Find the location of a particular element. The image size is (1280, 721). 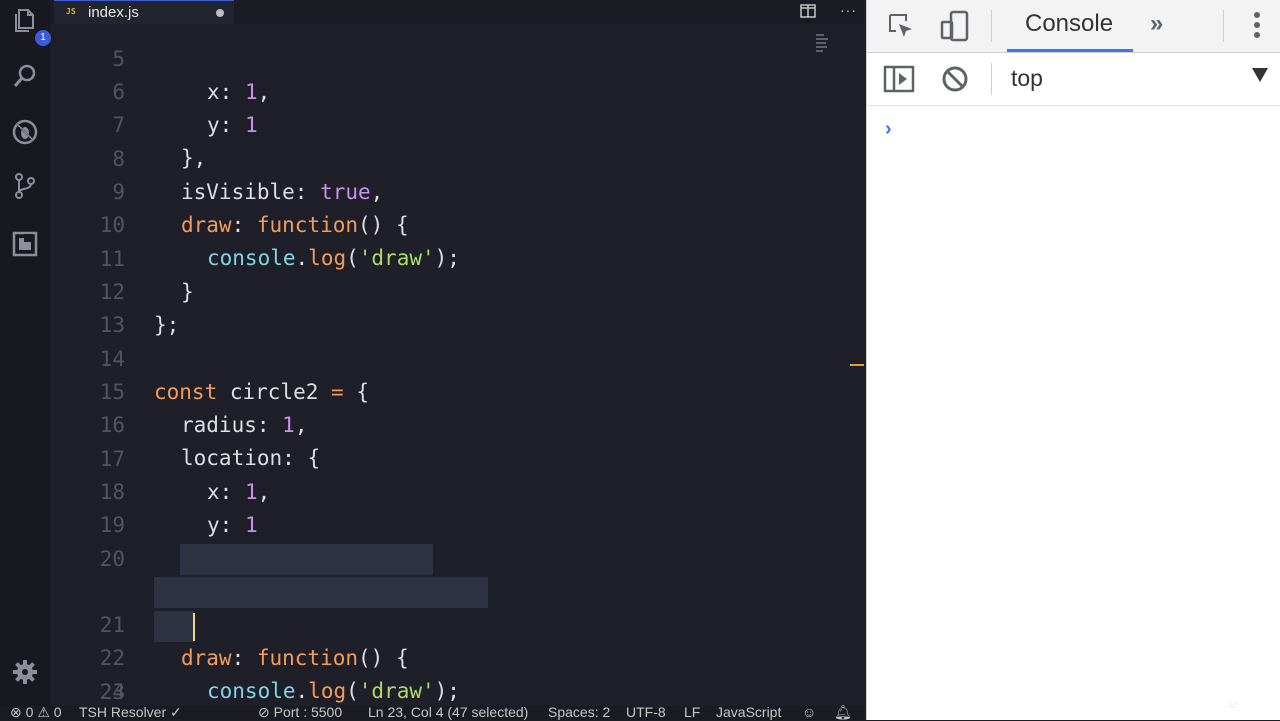

extensions-icon is located at coordinates (25, 244).